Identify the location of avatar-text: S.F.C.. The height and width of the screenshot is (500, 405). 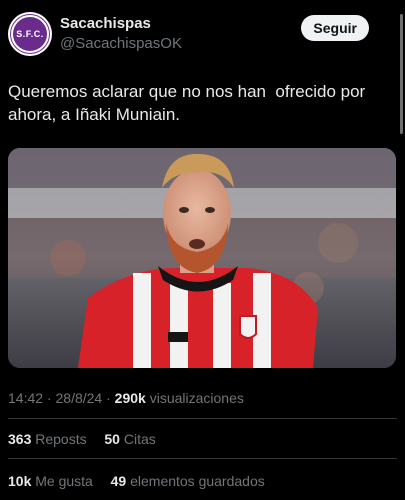
(30, 34).